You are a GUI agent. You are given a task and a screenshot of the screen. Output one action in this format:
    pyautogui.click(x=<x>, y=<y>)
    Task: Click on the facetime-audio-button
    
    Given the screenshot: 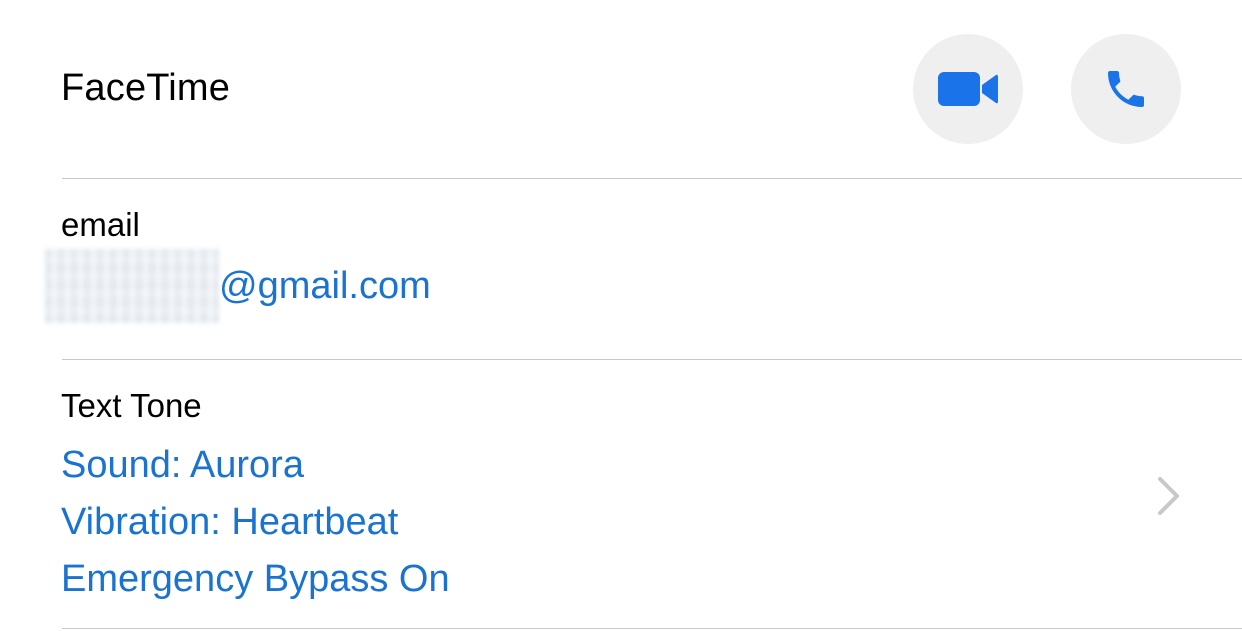 What is the action you would take?
    pyautogui.click(x=1126, y=89)
    